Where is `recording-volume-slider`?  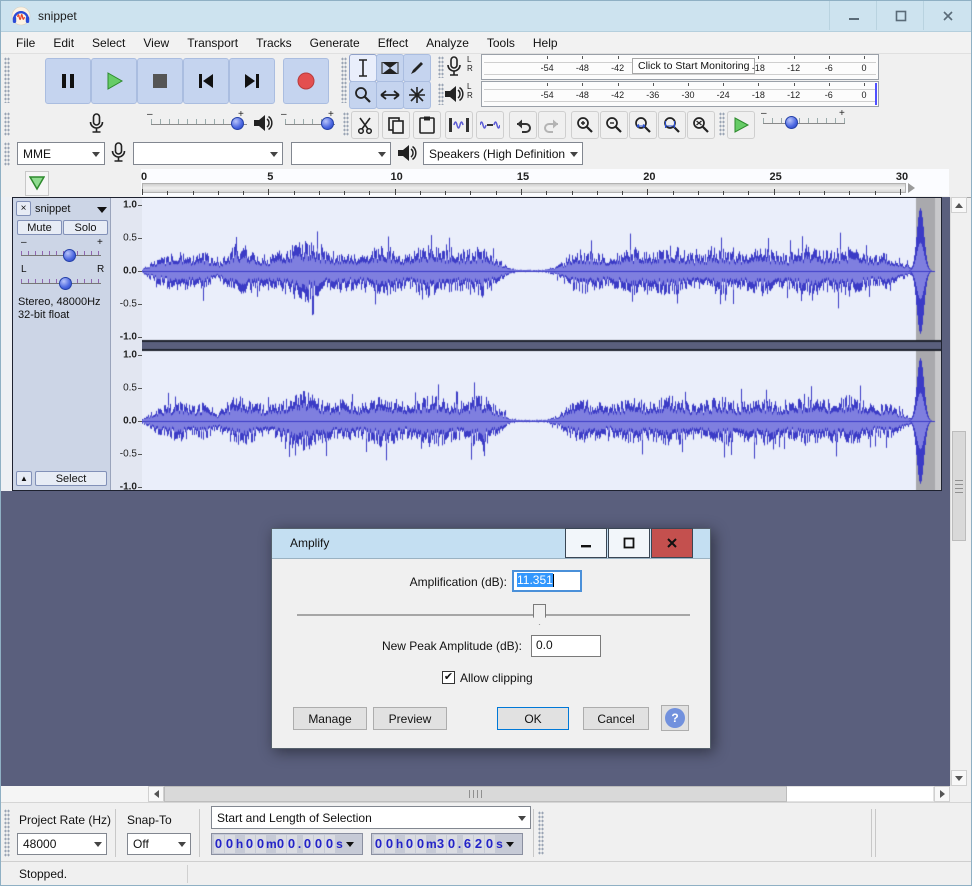 recording-volume-slider is located at coordinates (199, 123).